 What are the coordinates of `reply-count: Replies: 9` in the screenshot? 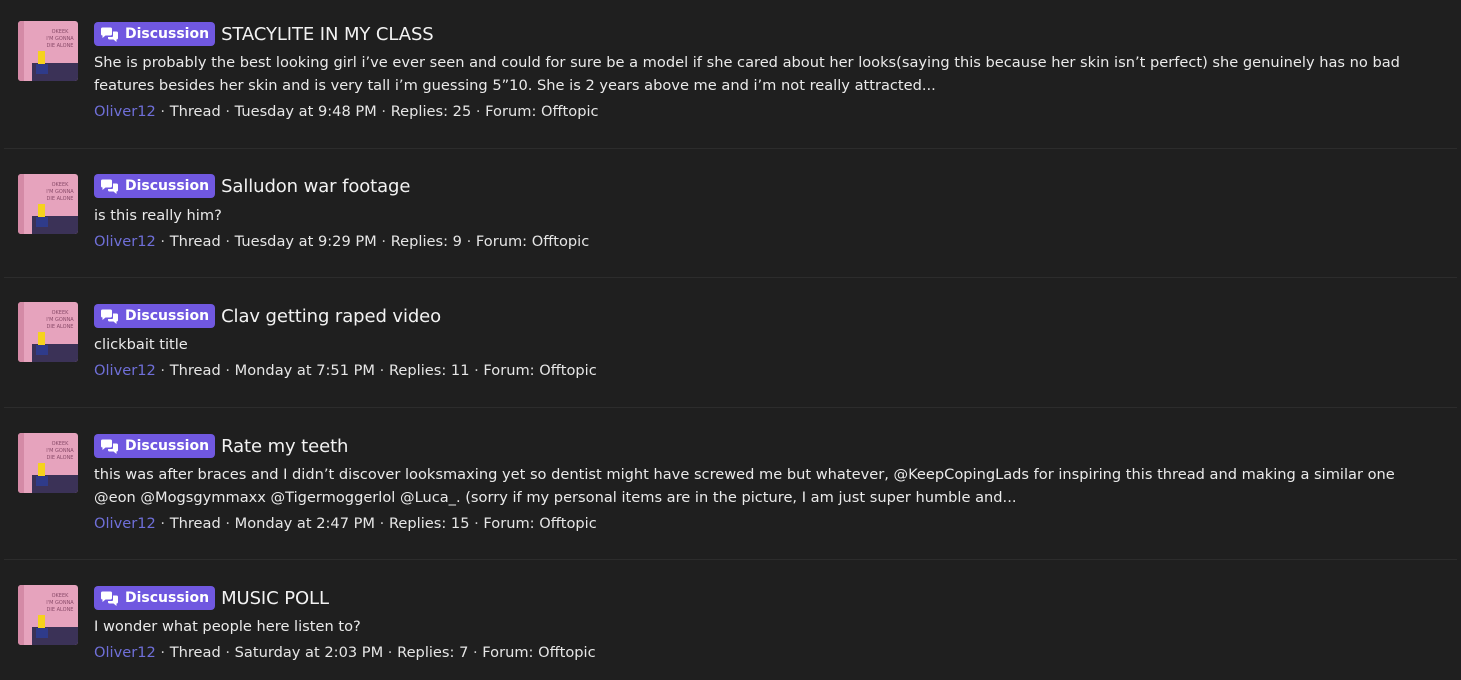 It's located at (426, 241).